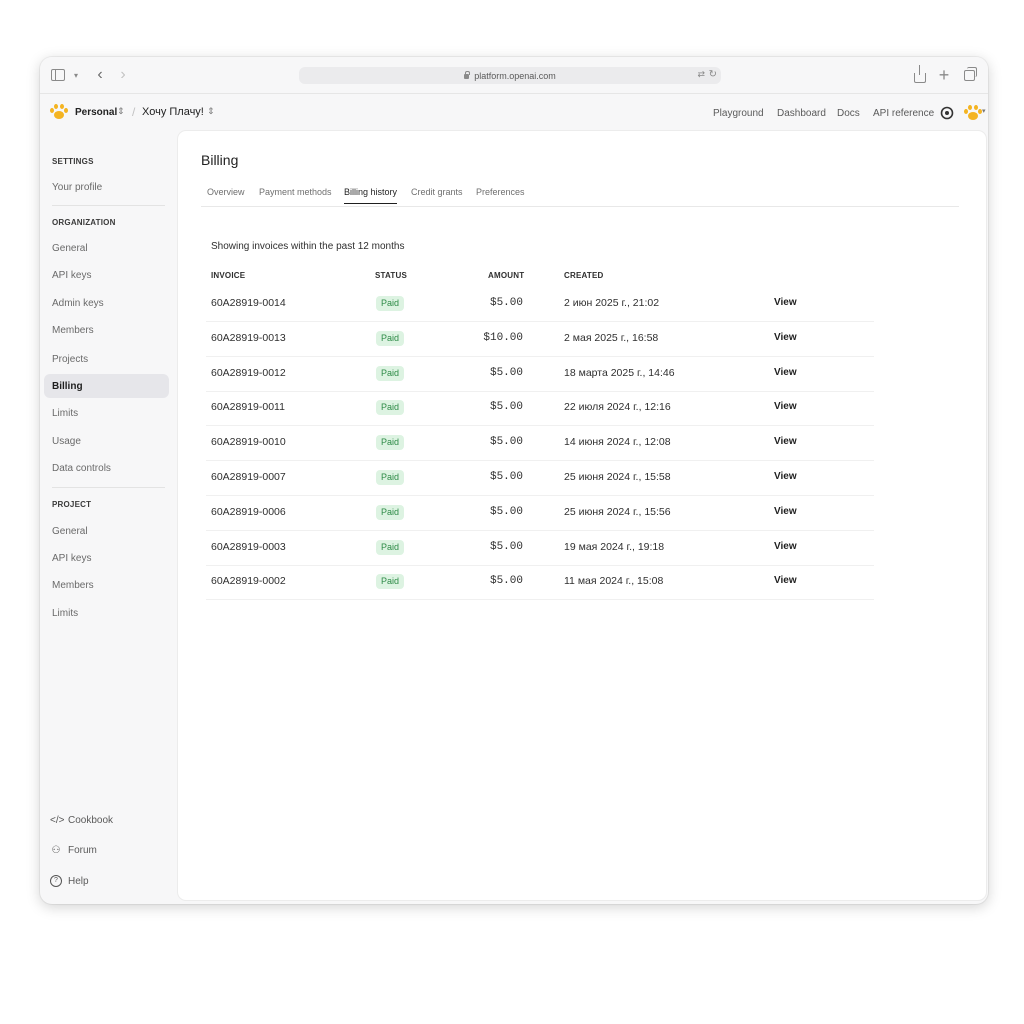 Image resolution: width=1024 pixels, height=1024 pixels. What do you see at coordinates (82, 850) in the screenshot?
I see `forum-label: Forum` at bounding box center [82, 850].